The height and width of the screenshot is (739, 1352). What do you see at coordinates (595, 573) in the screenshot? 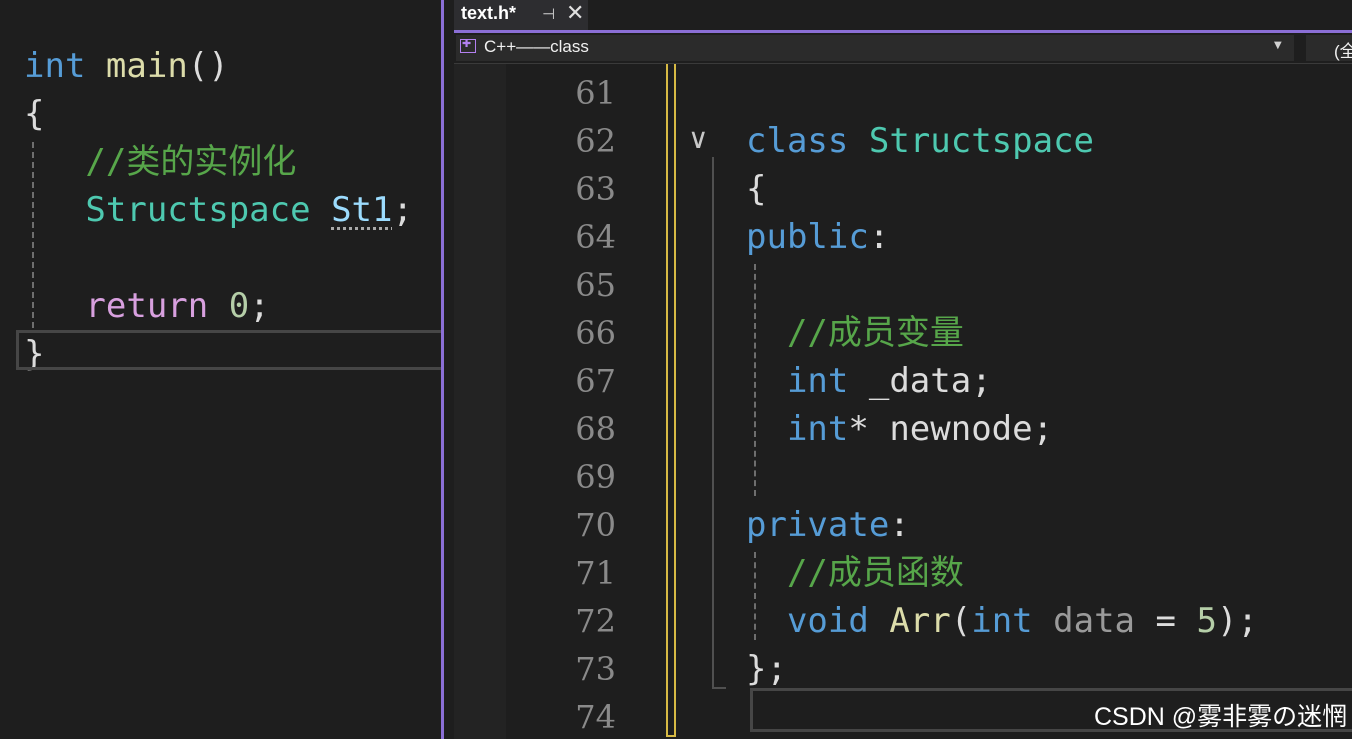
I see `line-number: 71` at bounding box center [595, 573].